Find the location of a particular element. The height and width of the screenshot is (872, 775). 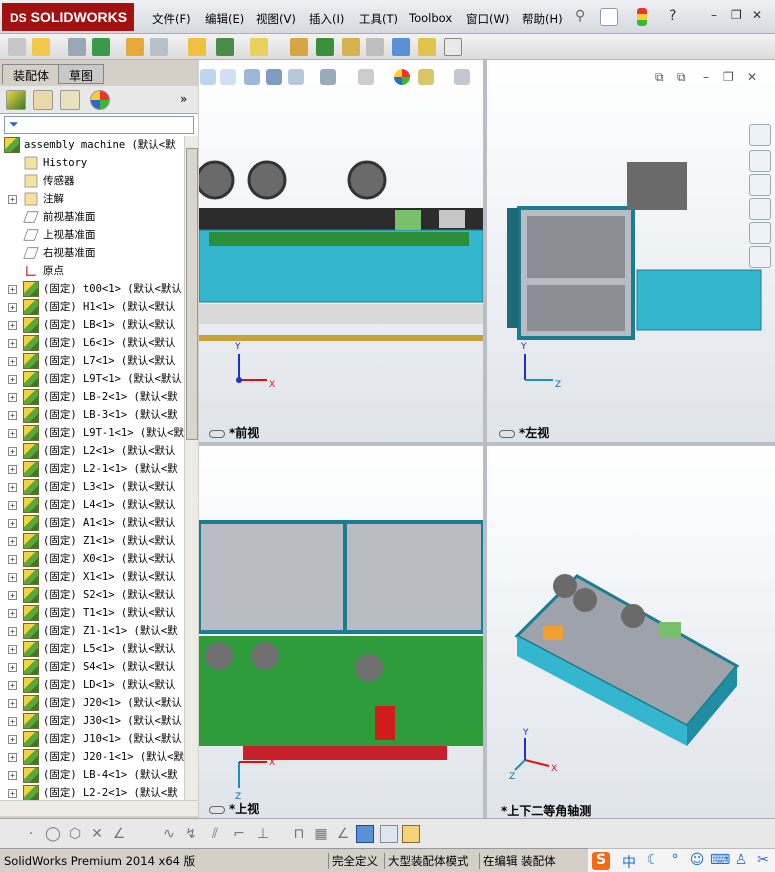

user-icon: ♙ is located at coordinates (741, 861).